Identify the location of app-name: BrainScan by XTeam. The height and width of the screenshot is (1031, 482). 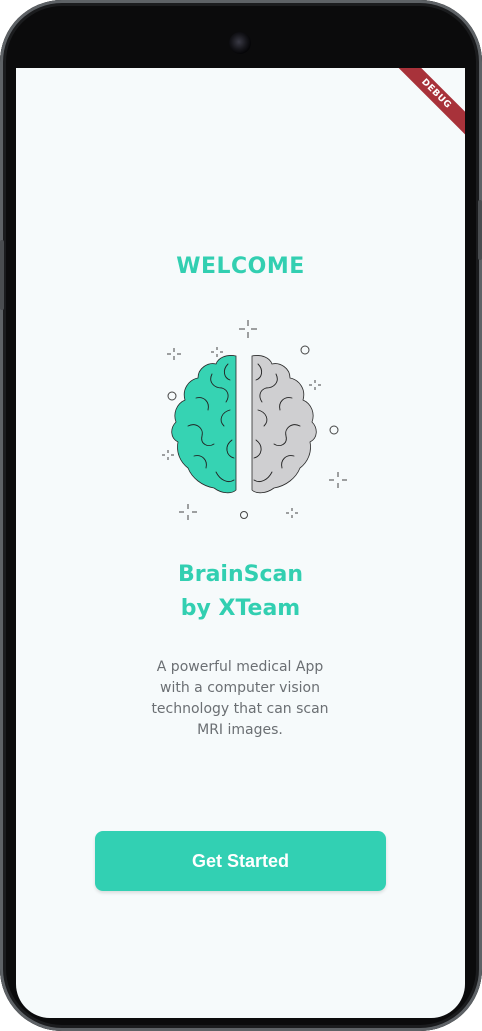
(240, 592).